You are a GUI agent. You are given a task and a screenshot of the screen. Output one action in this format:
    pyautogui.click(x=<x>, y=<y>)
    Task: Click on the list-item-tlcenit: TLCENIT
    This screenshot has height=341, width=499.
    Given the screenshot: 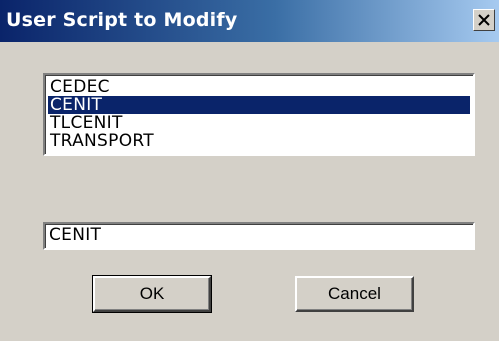 What is the action you would take?
    pyautogui.click(x=260, y=123)
    